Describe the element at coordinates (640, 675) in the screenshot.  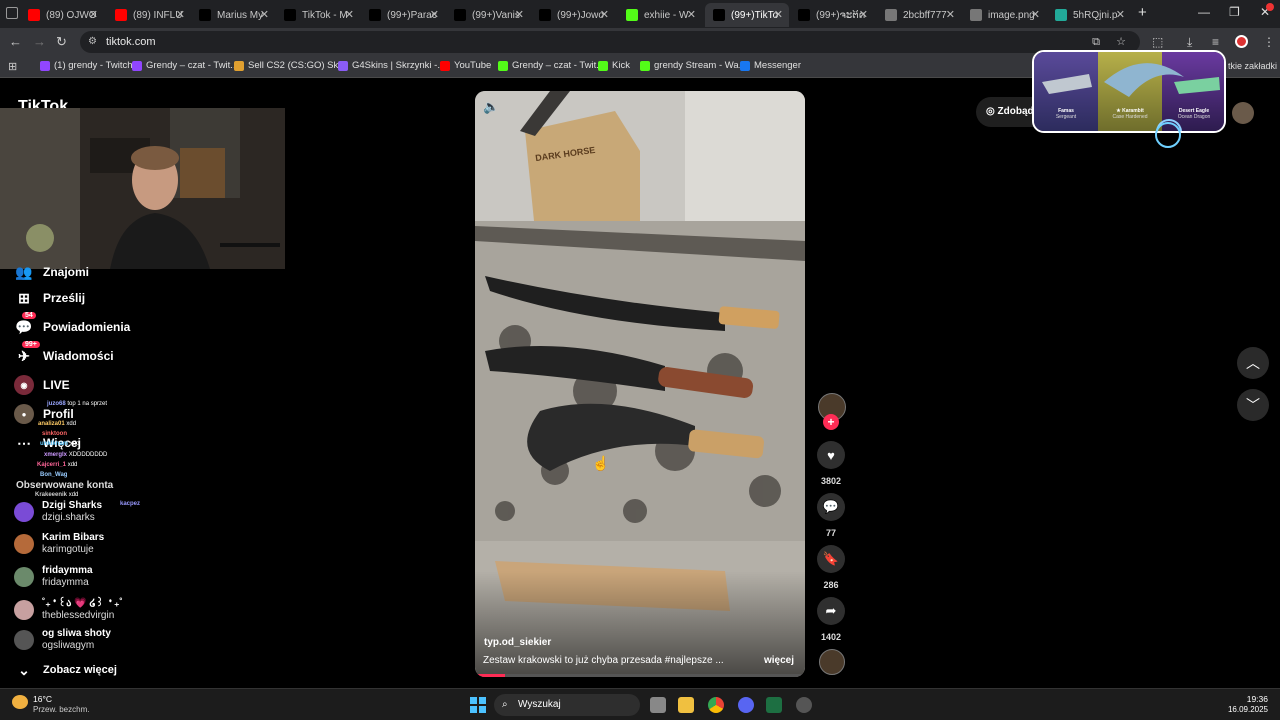
I see `progress-bar` at that location.